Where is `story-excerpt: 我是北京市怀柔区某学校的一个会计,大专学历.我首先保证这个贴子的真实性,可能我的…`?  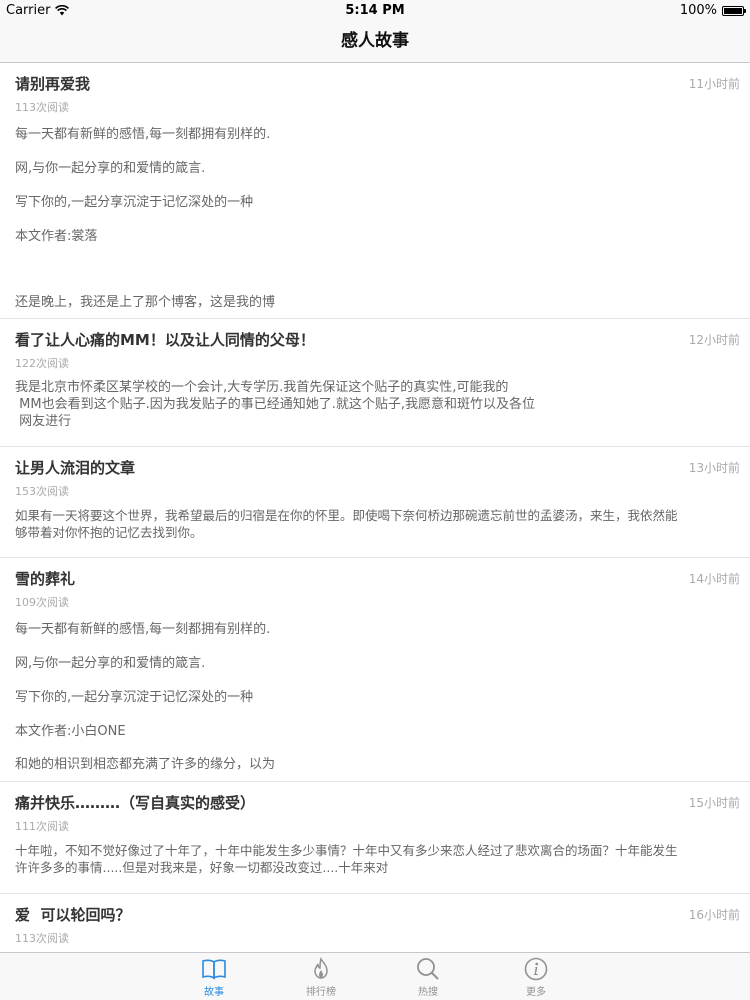
story-excerpt: 我是北京市怀柔区某学校的一个会计,大专学历.我首先保证这个贴子的真实性,可能我的… is located at coordinates (377, 404).